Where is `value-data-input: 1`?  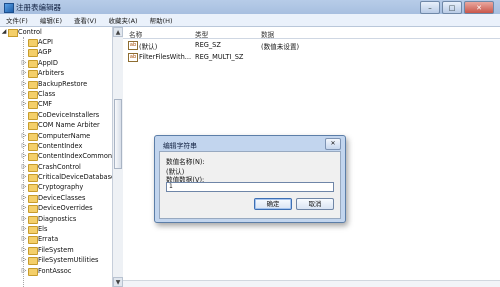 value-data-input: 1 is located at coordinates (250, 187).